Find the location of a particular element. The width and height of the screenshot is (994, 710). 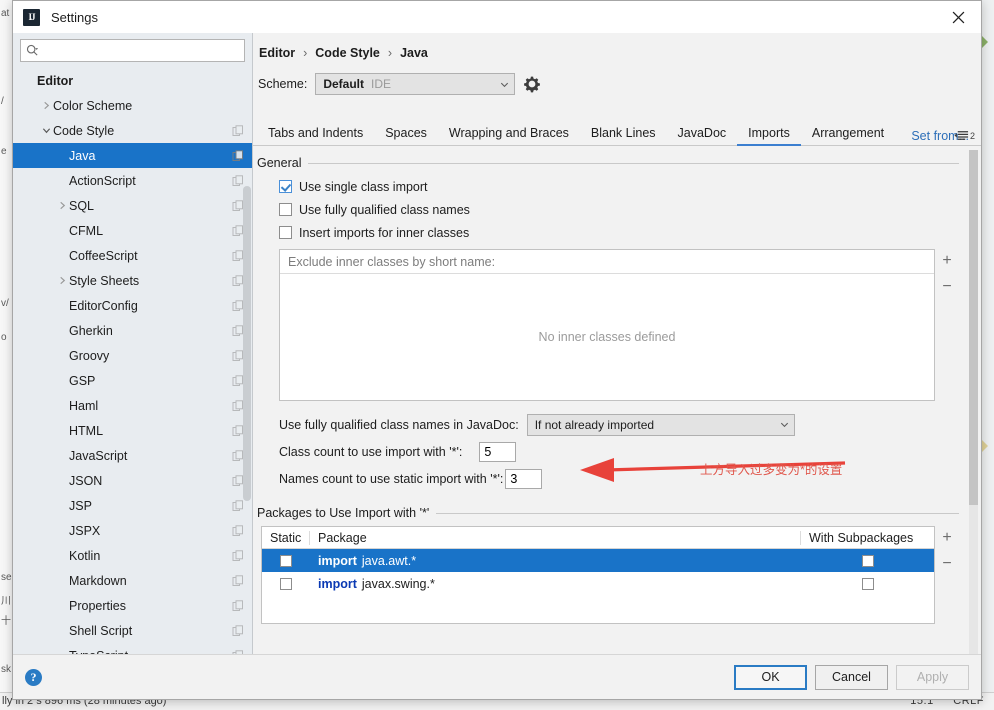

sidebar-item-shell-script: Shell Script is located at coordinates (132, 630).